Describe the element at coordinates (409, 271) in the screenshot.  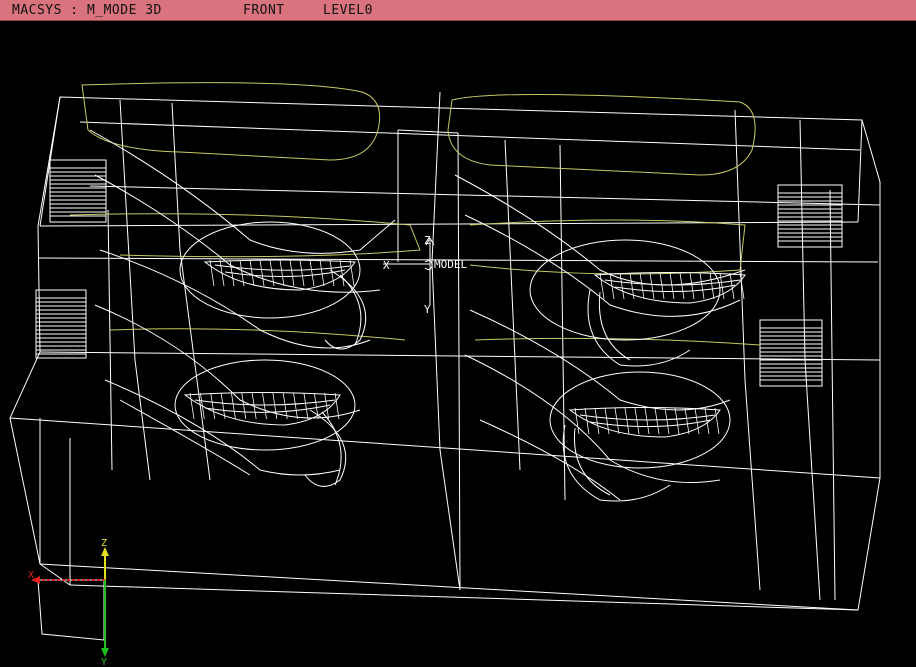
I see `model-origin-axes` at that location.